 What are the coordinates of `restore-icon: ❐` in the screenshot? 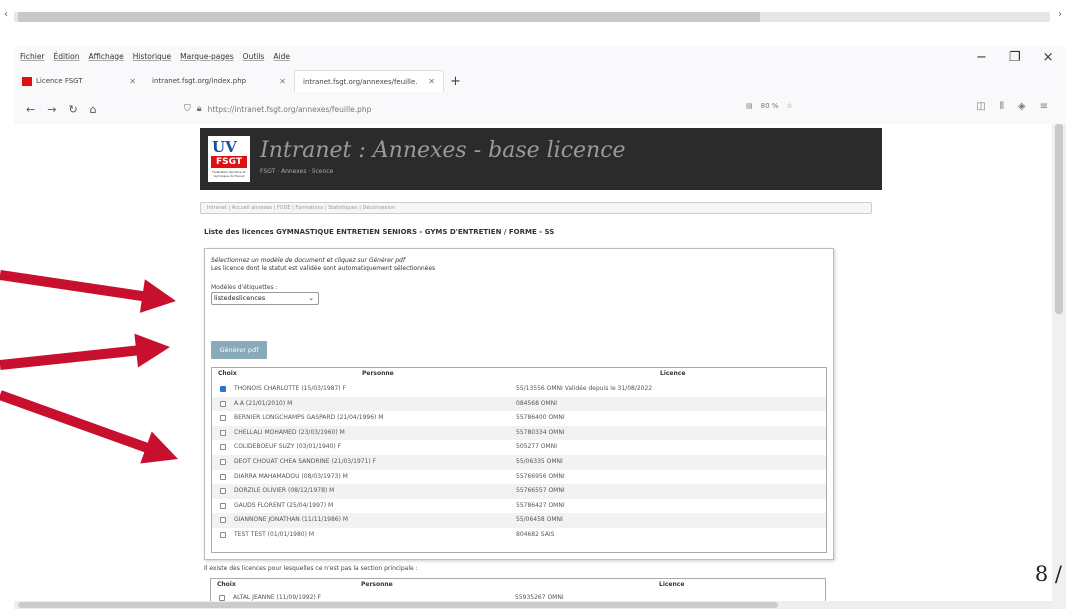 It's located at (1015, 57).